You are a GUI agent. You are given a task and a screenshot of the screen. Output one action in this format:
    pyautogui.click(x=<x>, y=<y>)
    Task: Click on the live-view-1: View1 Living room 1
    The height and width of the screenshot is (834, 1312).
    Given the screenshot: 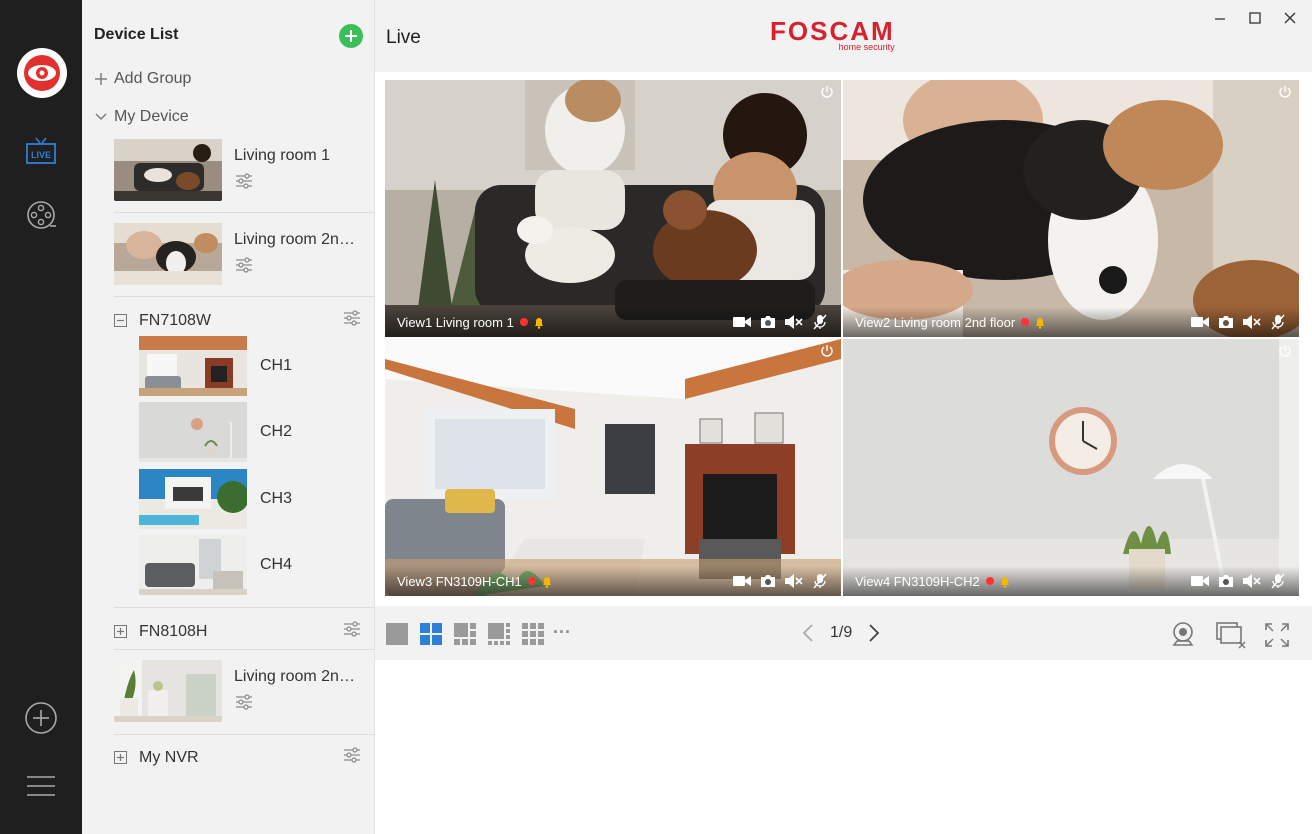 What is the action you would take?
    pyautogui.click(x=613, y=208)
    